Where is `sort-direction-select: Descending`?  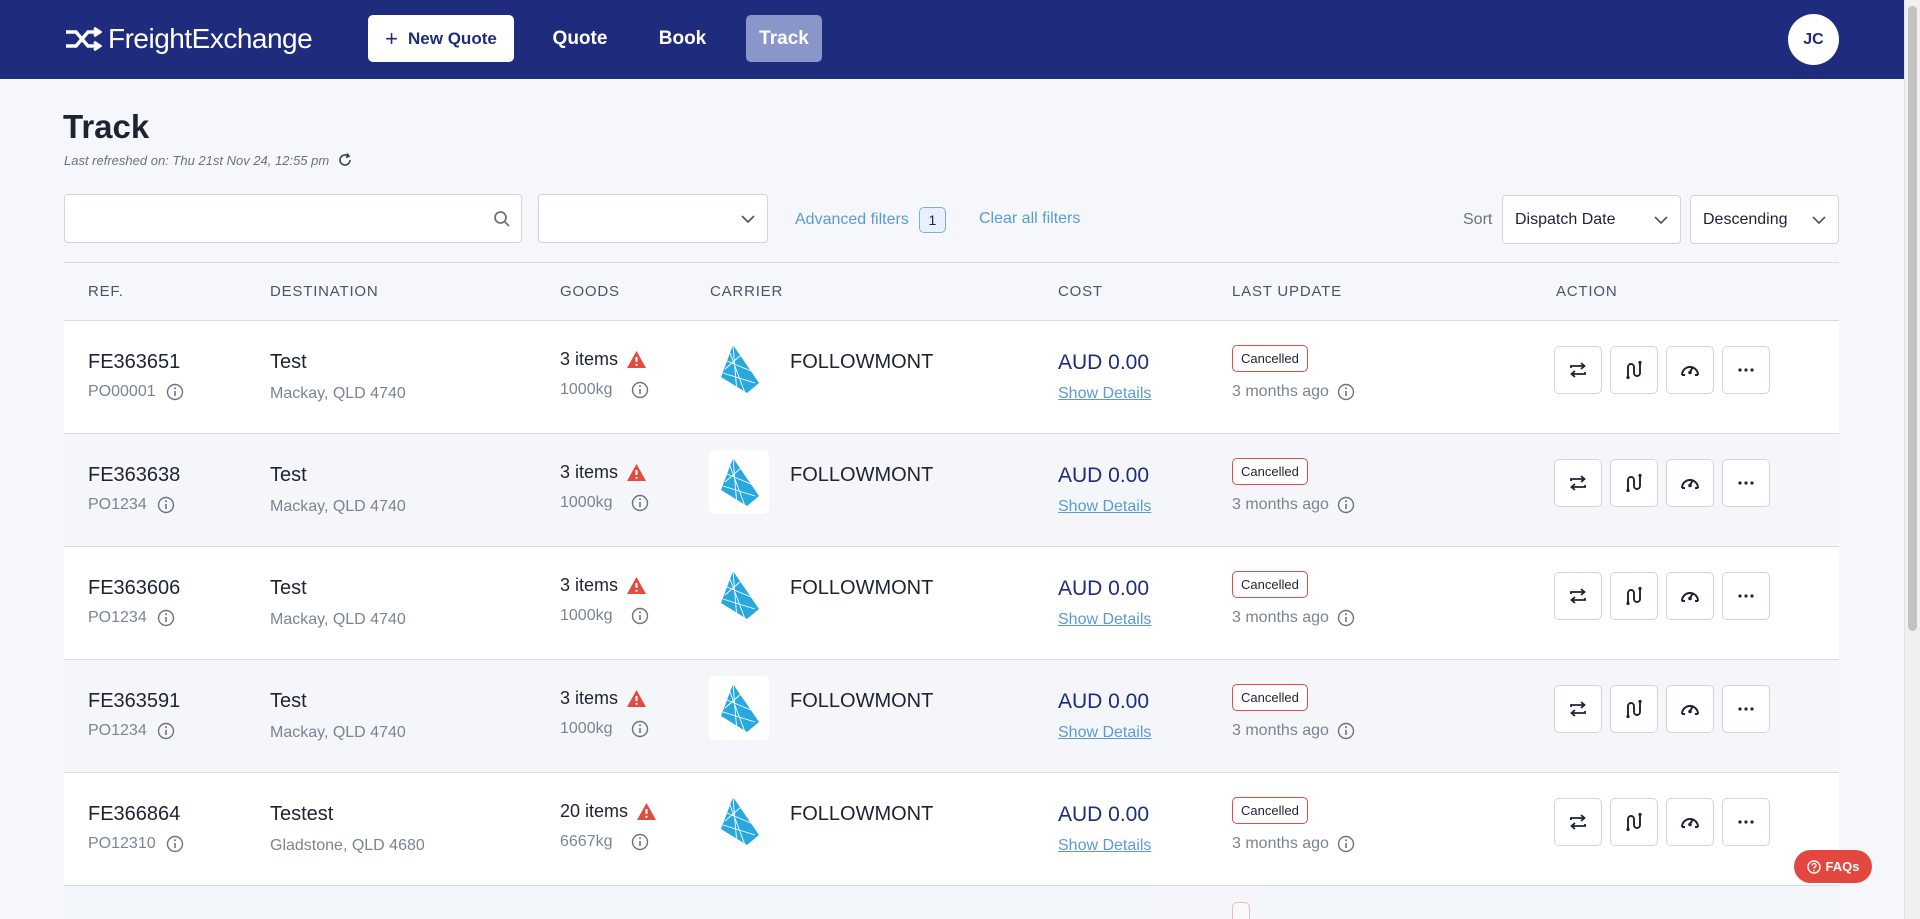 sort-direction-select: Descending is located at coordinates (1764, 219).